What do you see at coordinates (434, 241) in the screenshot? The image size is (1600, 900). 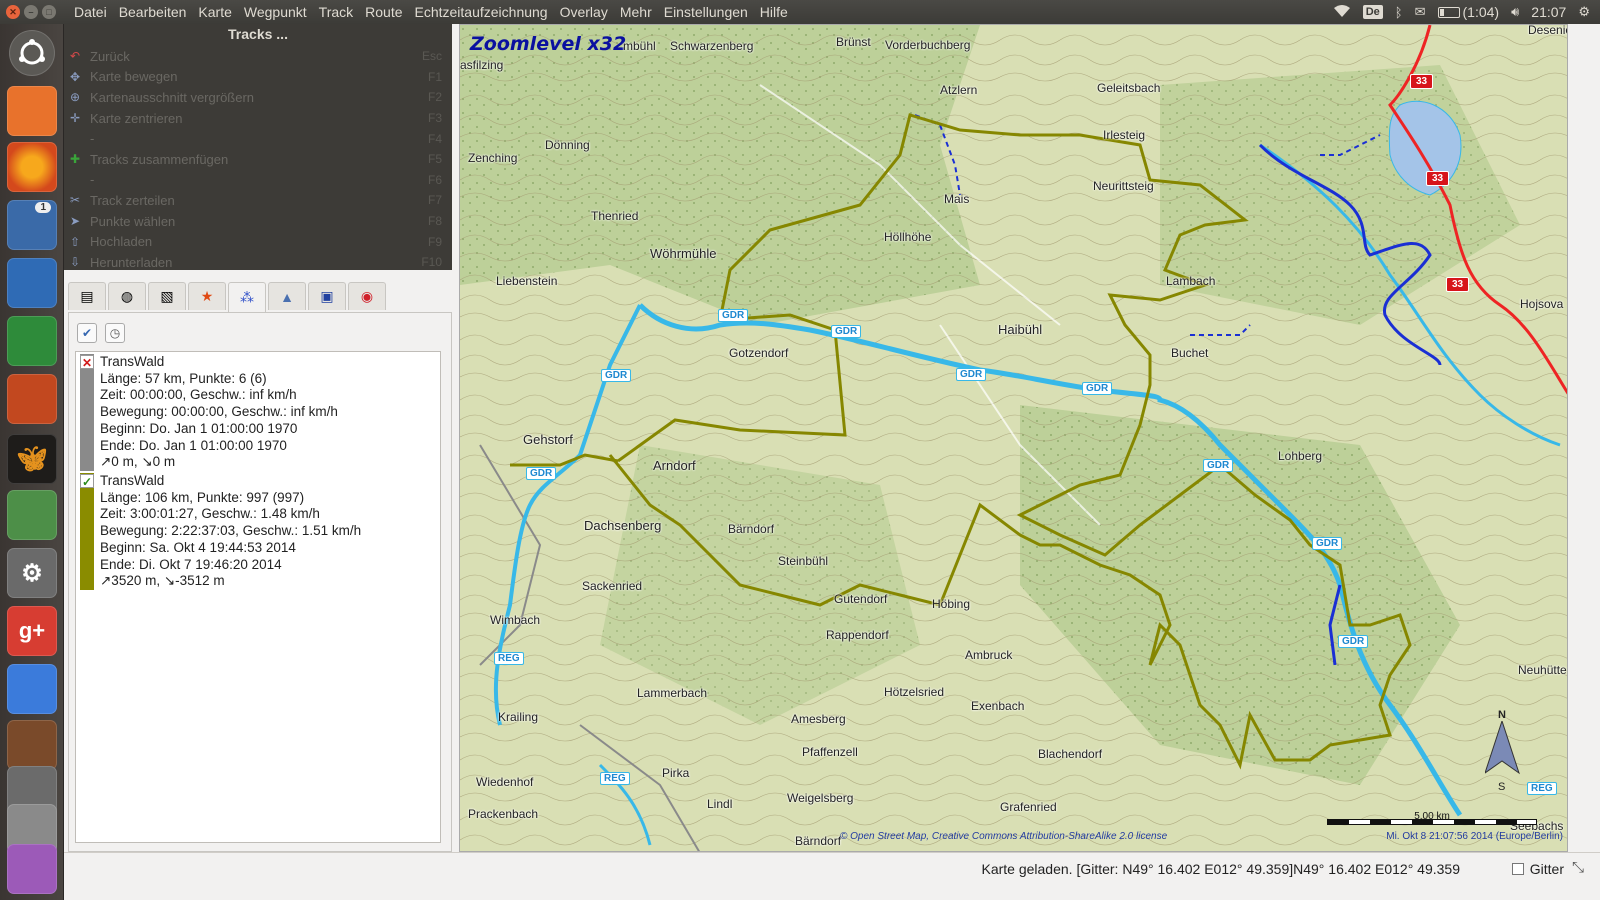 I see `tool-menu-shortcut: F9` at bounding box center [434, 241].